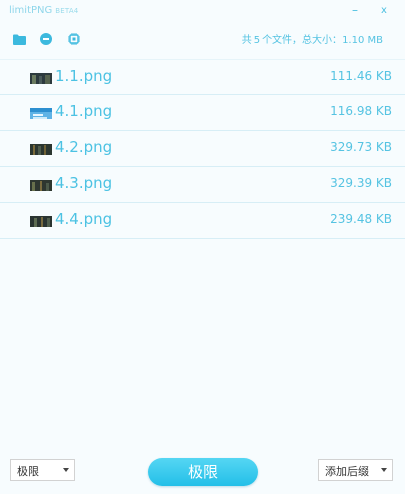  I want to click on file-size: 239.48 KB, so click(361, 219).